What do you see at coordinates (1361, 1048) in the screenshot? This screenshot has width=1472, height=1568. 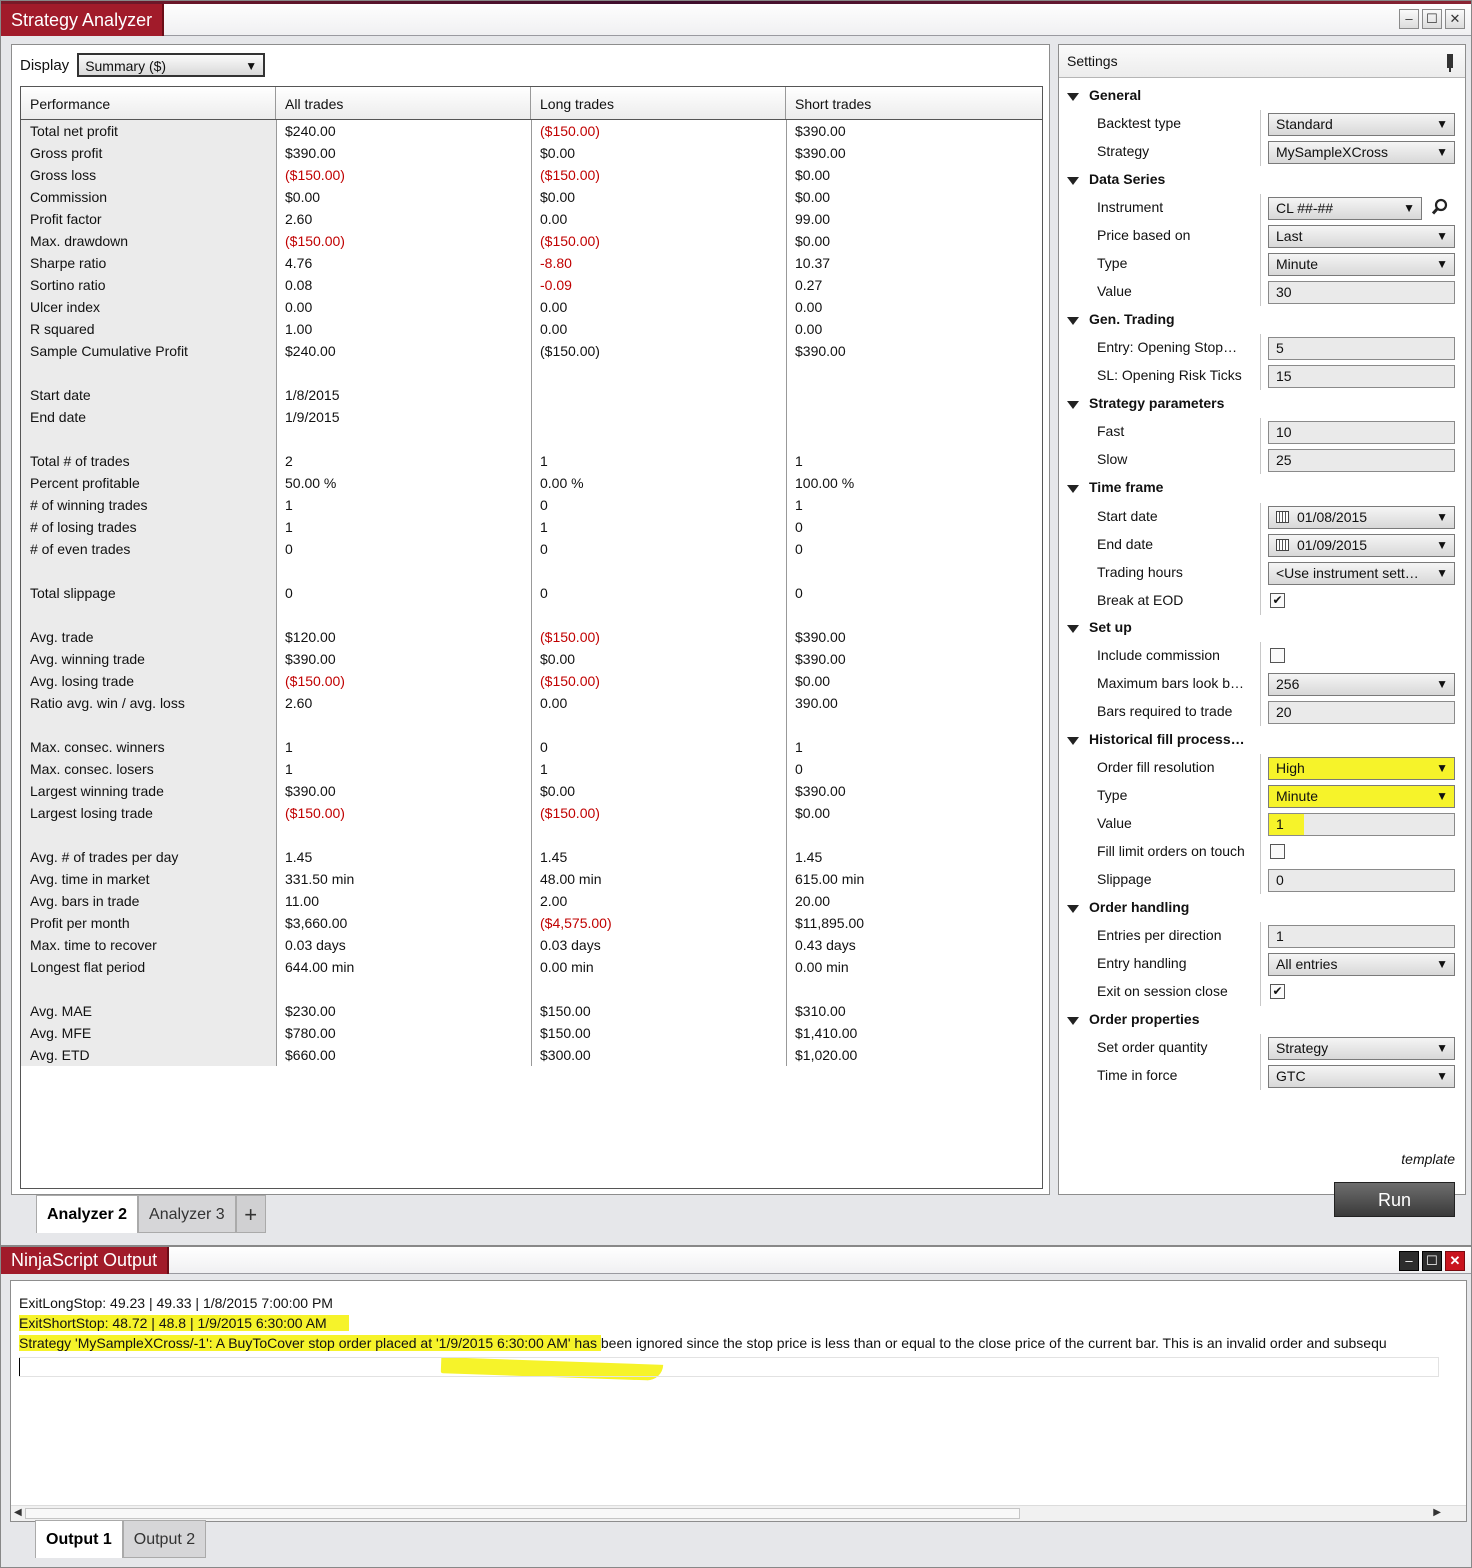 I see `property-select: Strategy ▼` at bounding box center [1361, 1048].